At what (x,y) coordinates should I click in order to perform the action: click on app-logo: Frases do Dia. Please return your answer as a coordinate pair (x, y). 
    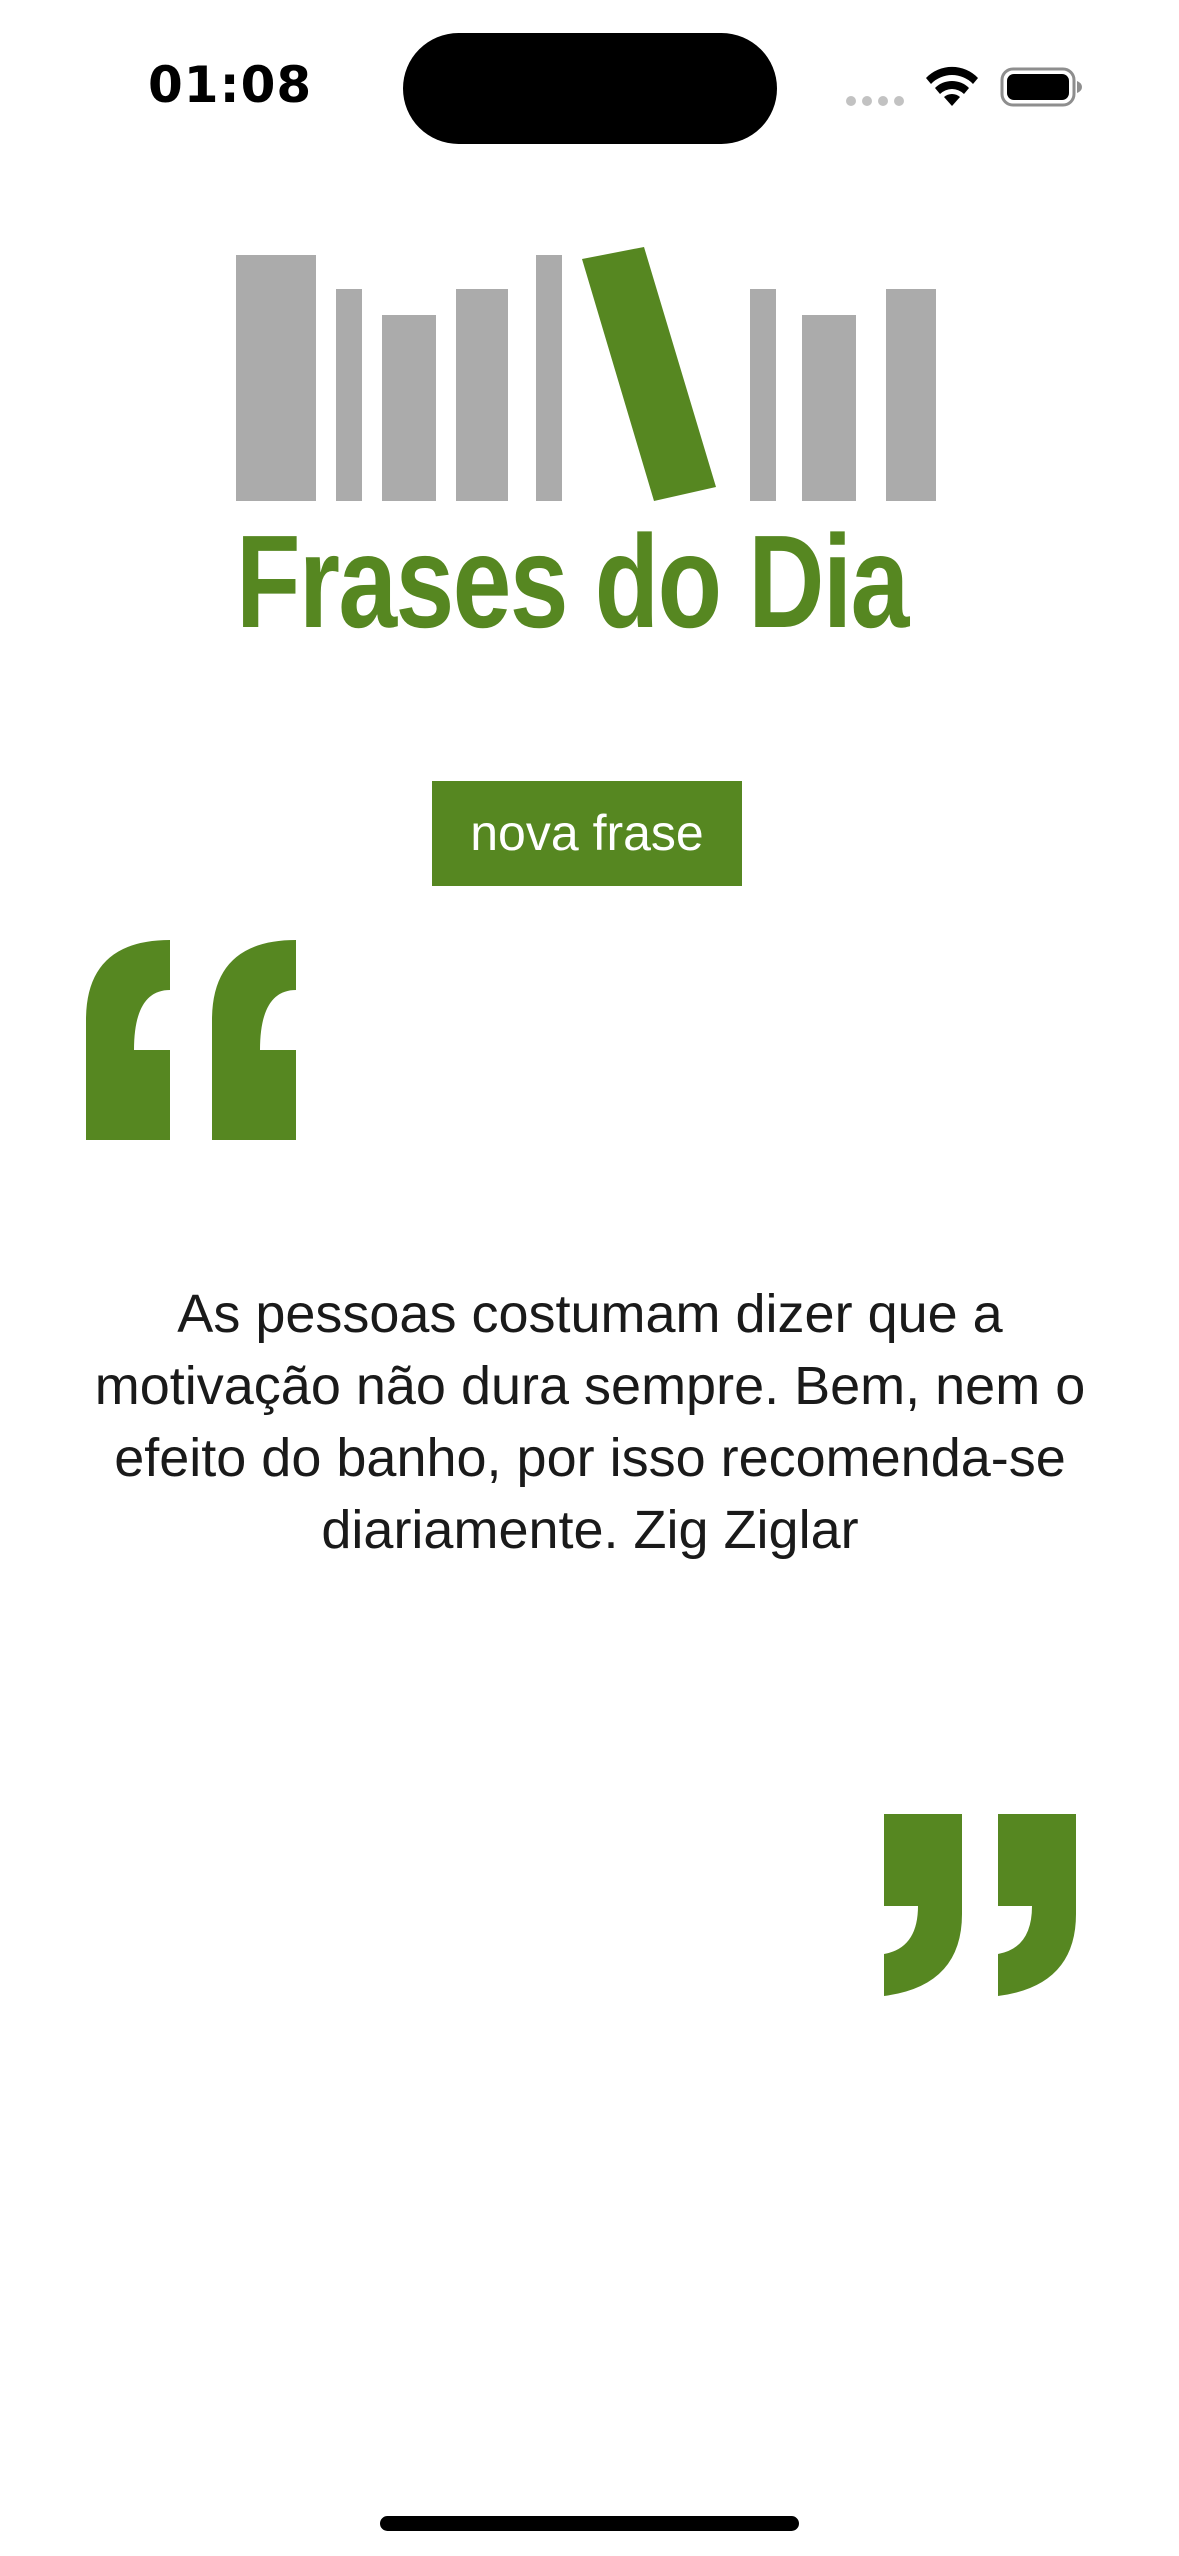
    Looking at the image, I should click on (586, 451).